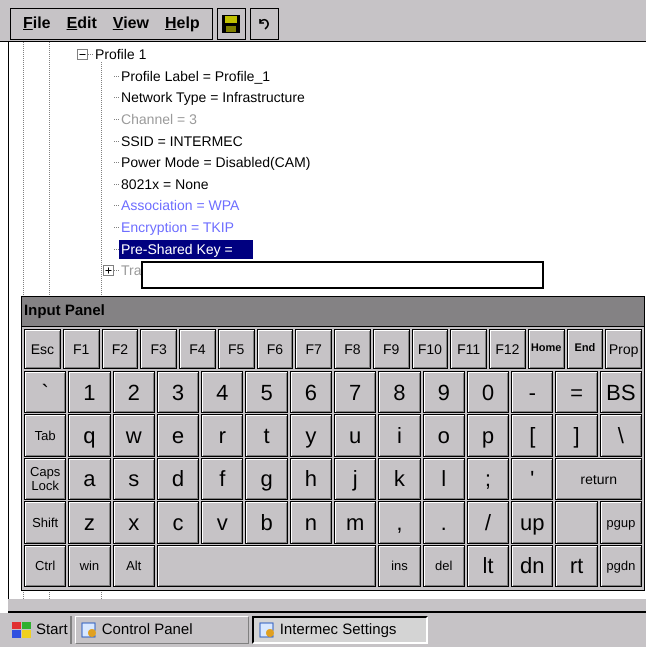 The width and height of the screenshot is (646, 647). What do you see at coordinates (621, 566) in the screenshot?
I see `keyboard-key: pgdn` at bounding box center [621, 566].